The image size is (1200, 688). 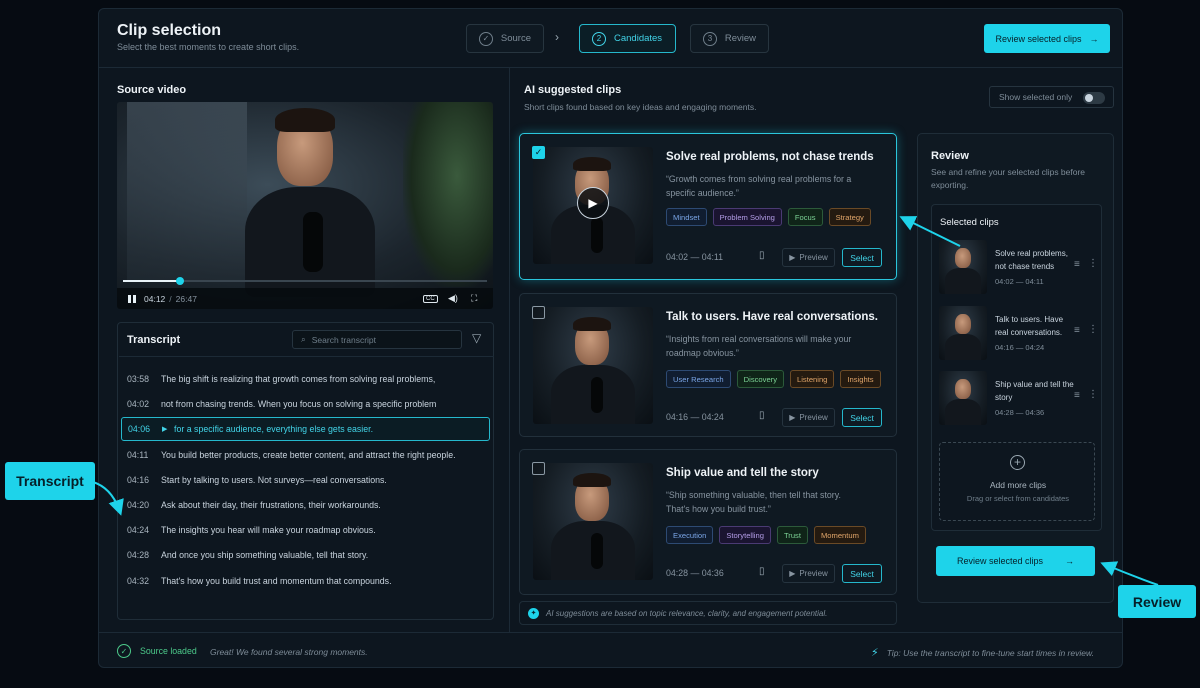 I want to click on clip-tag: Mindset, so click(x=686, y=217).